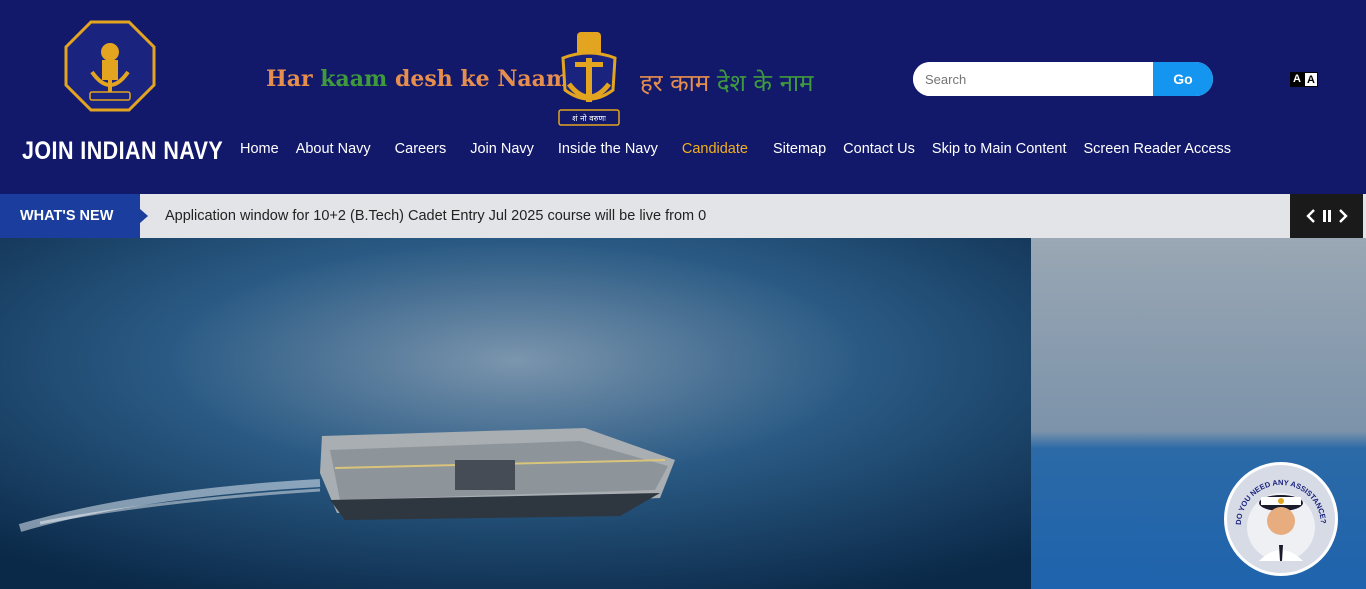 This screenshot has height=589, width=1366. What do you see at coordinates (678, 83) in the screenshot?
I see `slogan-word: हर काम` at bounding box center [678, 83].